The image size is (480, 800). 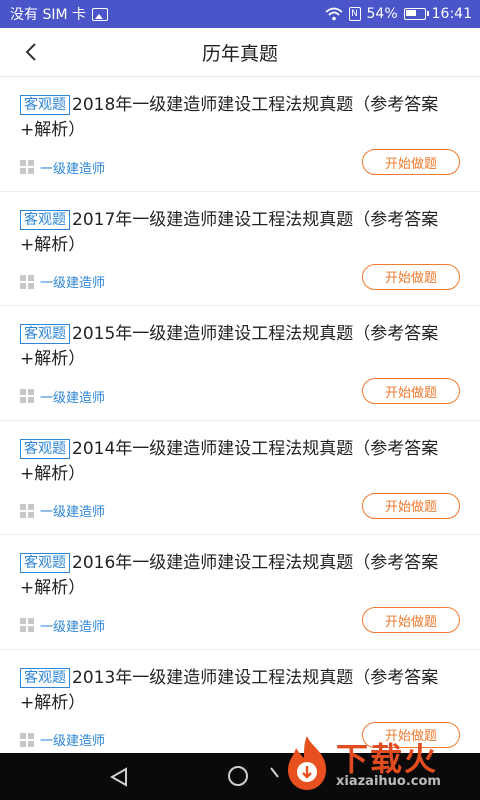 I want to click on item-title: 客观题 2013年一级建造师建设工程法规真题（参考答案+解析）, so click(x=241, y=691).